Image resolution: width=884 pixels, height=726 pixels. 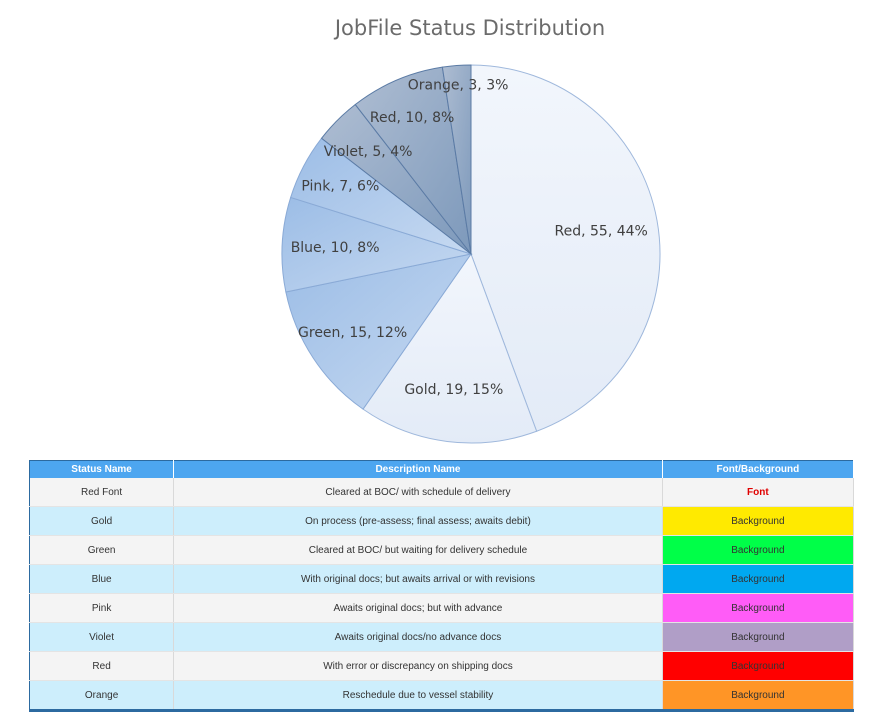 What do you see at coordinates (458, 85) in the screenshot?
I see `slice-label-orange: Orange, 3, 3%` at bounding box center [458, 85].